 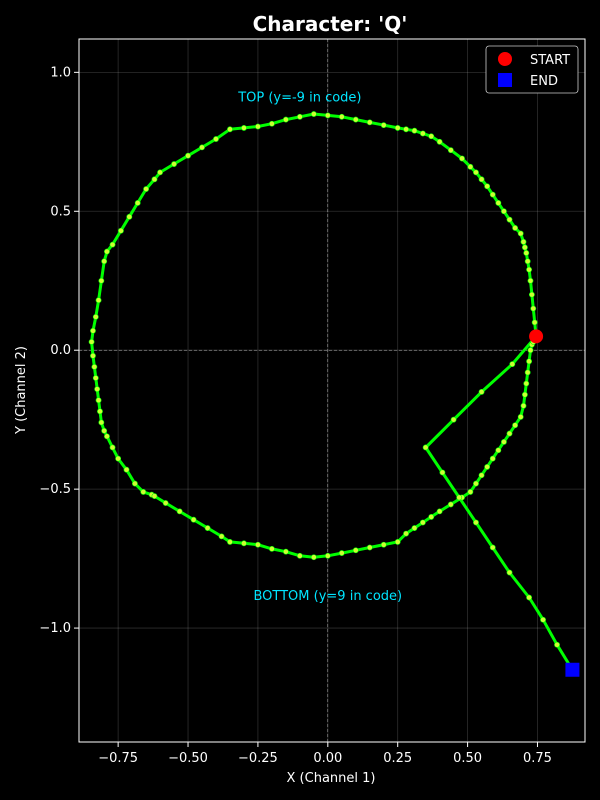 What do you see at coordinates (467, 758) in the screenshot?
I see `x-tick-label: 0.50` at bounding box center [467, 758].